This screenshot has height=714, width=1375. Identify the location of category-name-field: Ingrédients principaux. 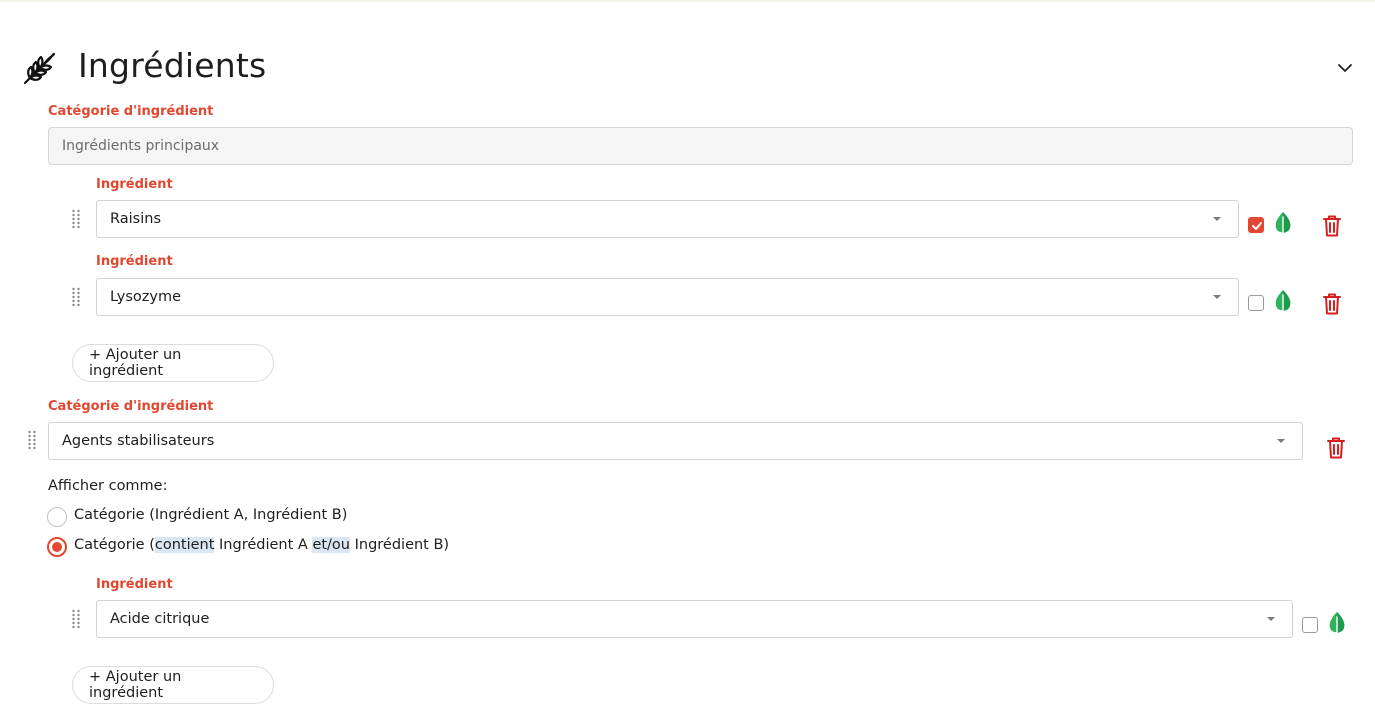
(700, 146).